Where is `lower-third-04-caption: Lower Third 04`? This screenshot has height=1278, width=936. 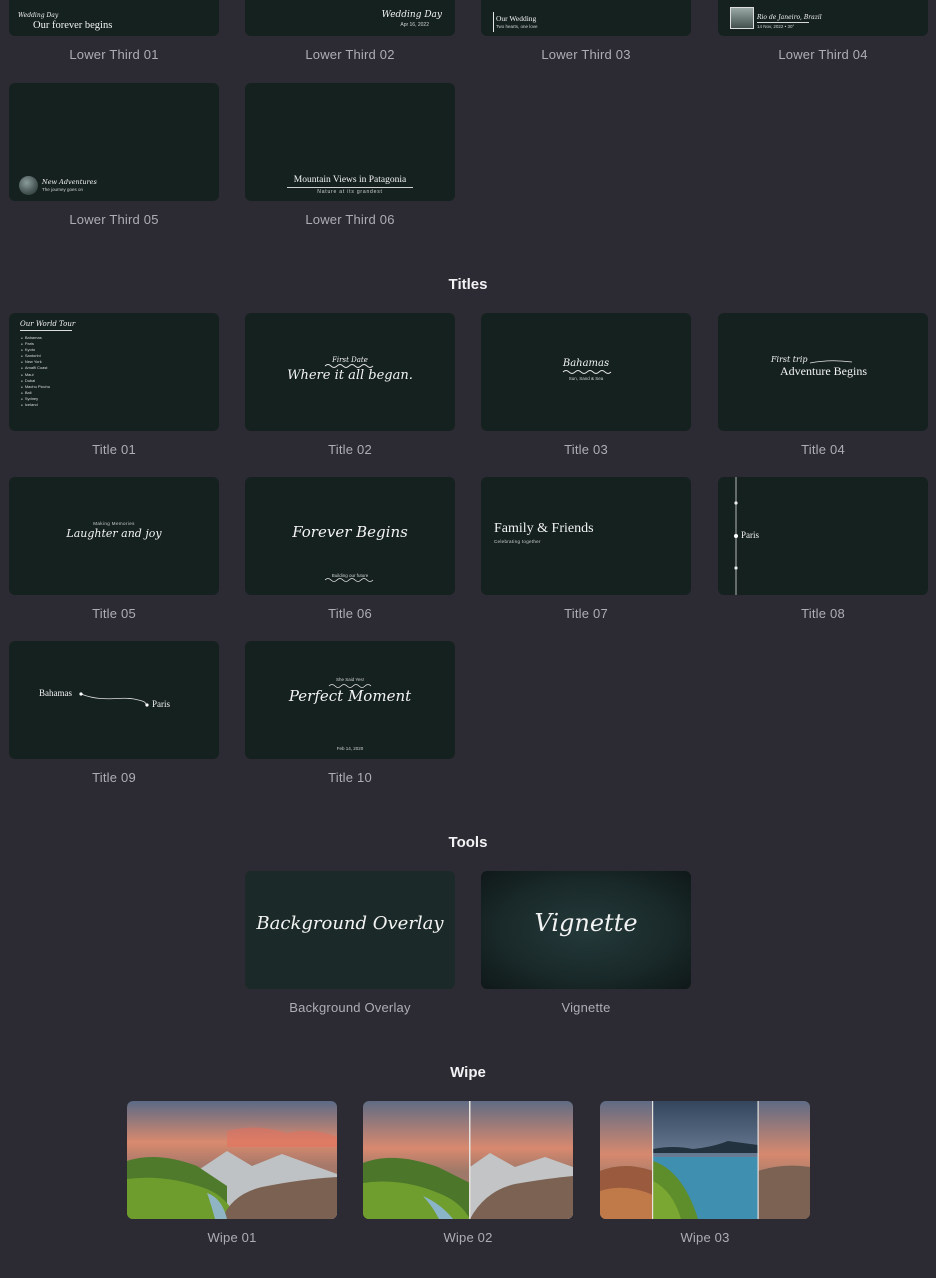
lower-third-04-caption: Lower Third 04 is located at coordinates (823, 54).